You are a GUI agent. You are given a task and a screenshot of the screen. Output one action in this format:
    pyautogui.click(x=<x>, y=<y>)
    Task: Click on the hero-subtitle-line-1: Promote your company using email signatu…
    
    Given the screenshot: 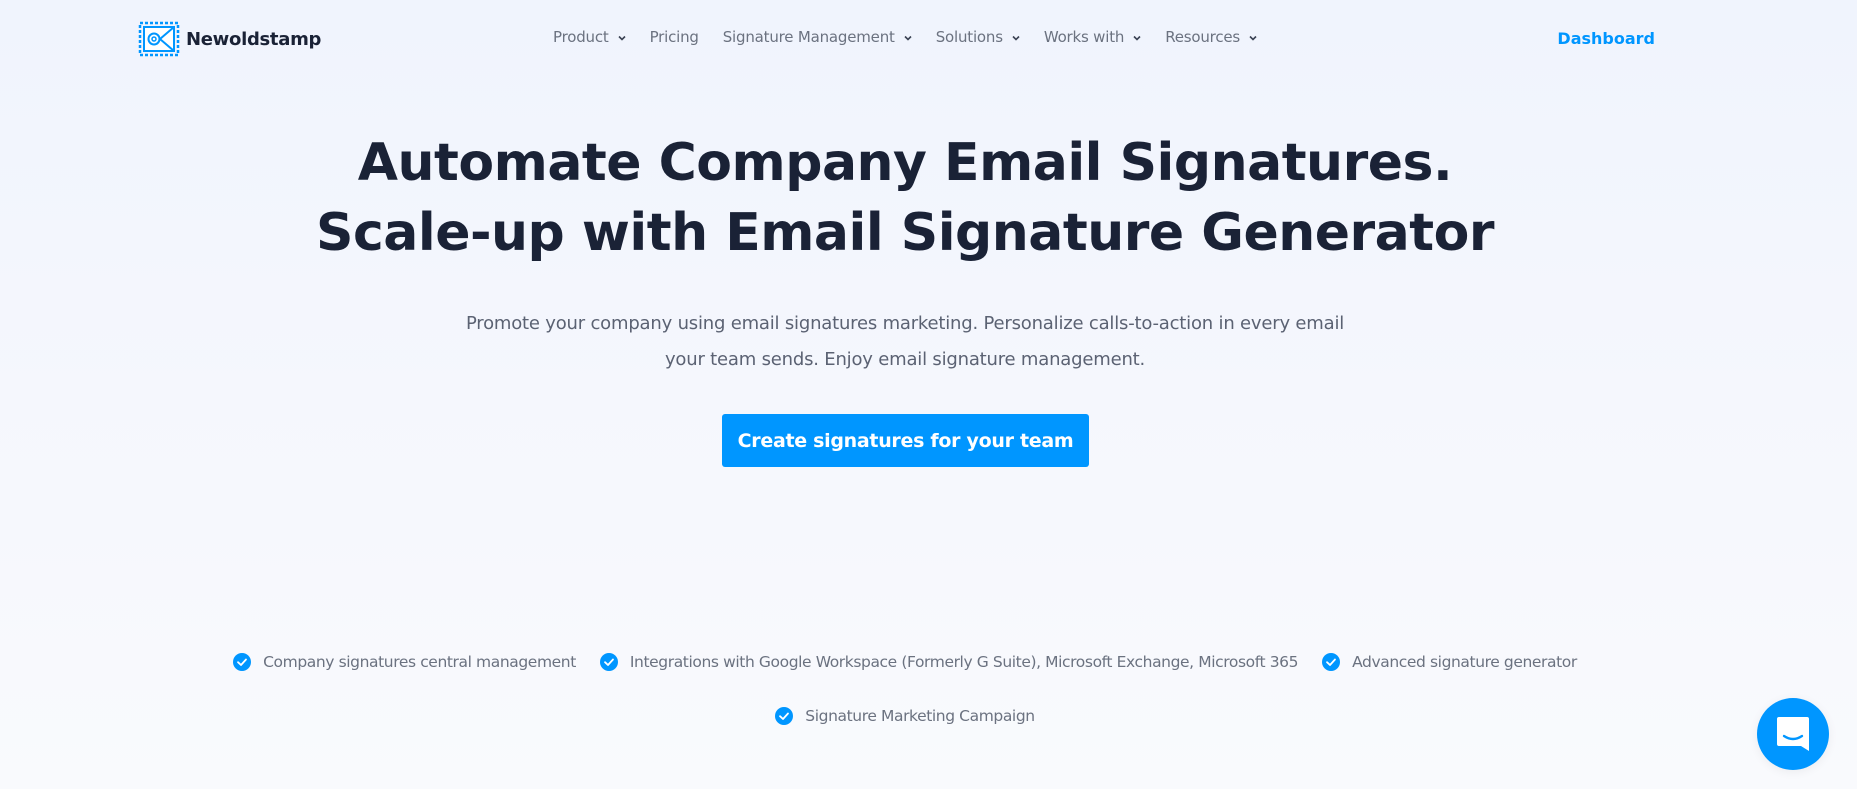 What is the action you would take?
    pyautogui.click(x=905, y=323)
    